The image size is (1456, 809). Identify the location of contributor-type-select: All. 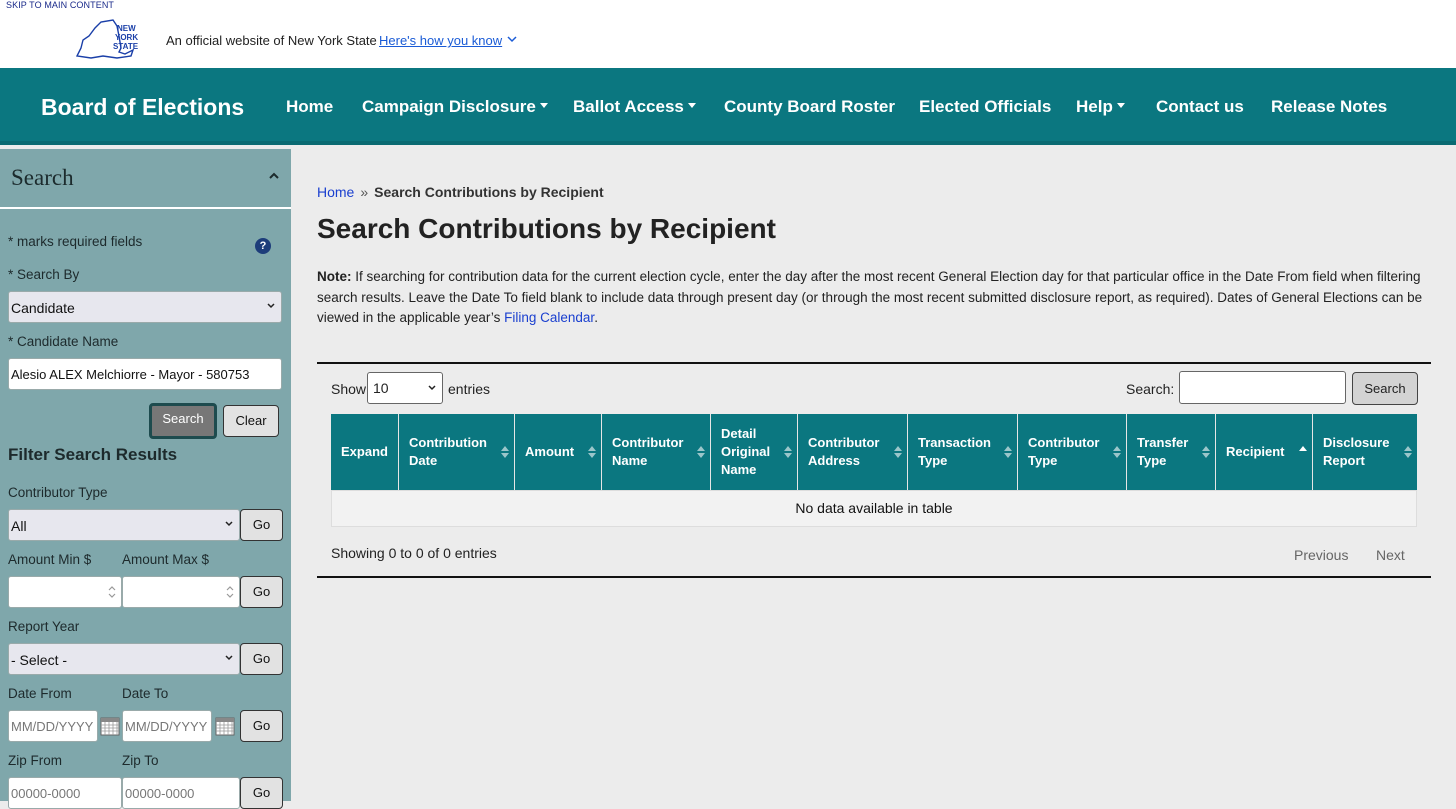
(124, 525).